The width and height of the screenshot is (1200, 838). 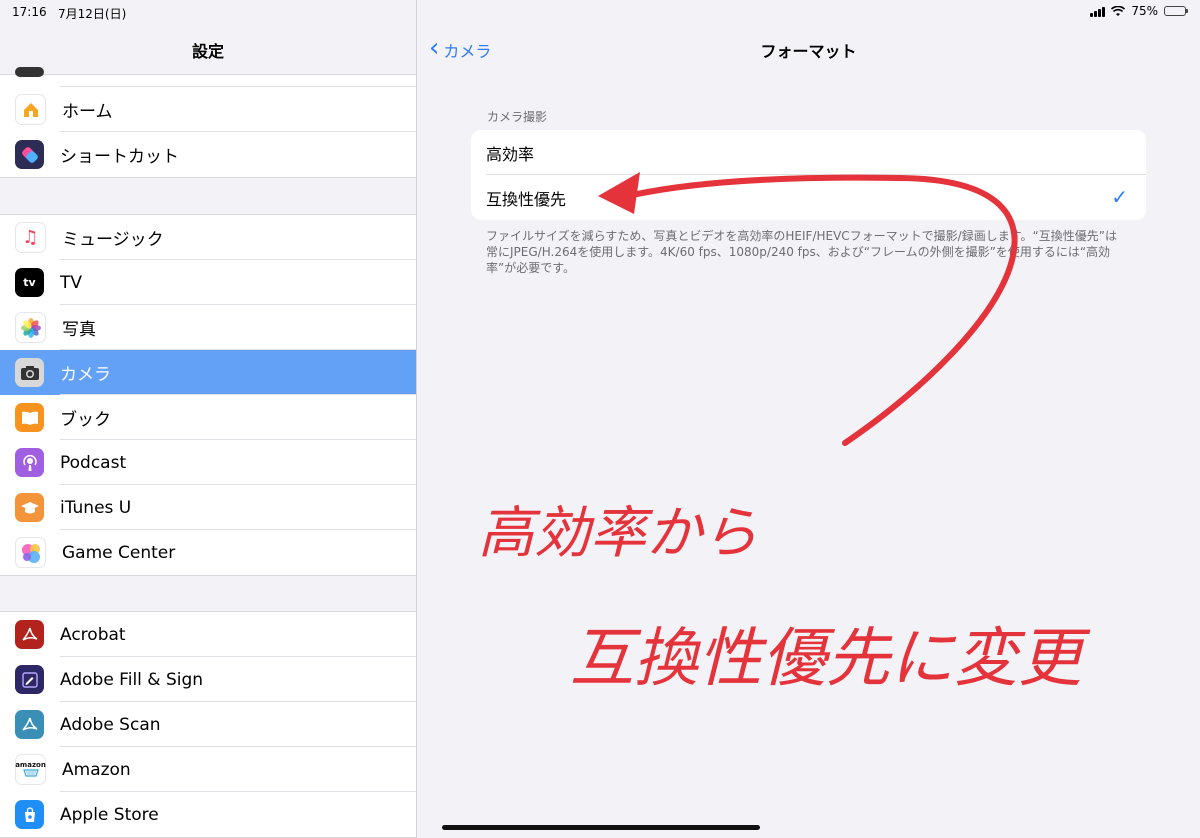 I want to click on battery-icon, so click(x=1176, y=11).